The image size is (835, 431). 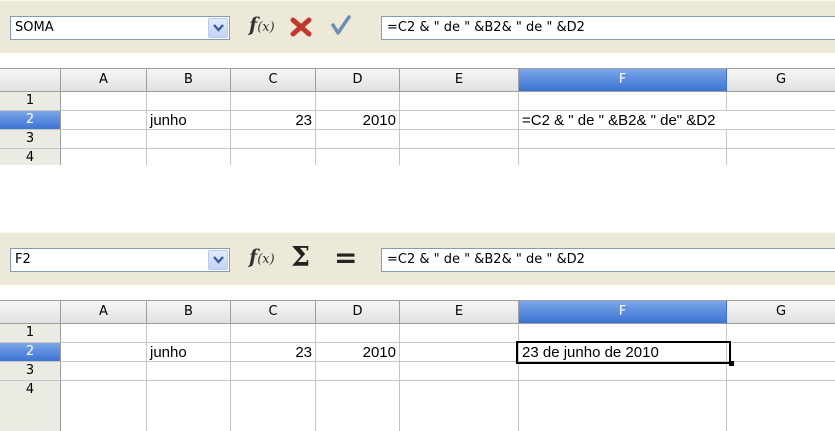 I want to click on name-box-value: SOMA, so click(x=34, y=27).